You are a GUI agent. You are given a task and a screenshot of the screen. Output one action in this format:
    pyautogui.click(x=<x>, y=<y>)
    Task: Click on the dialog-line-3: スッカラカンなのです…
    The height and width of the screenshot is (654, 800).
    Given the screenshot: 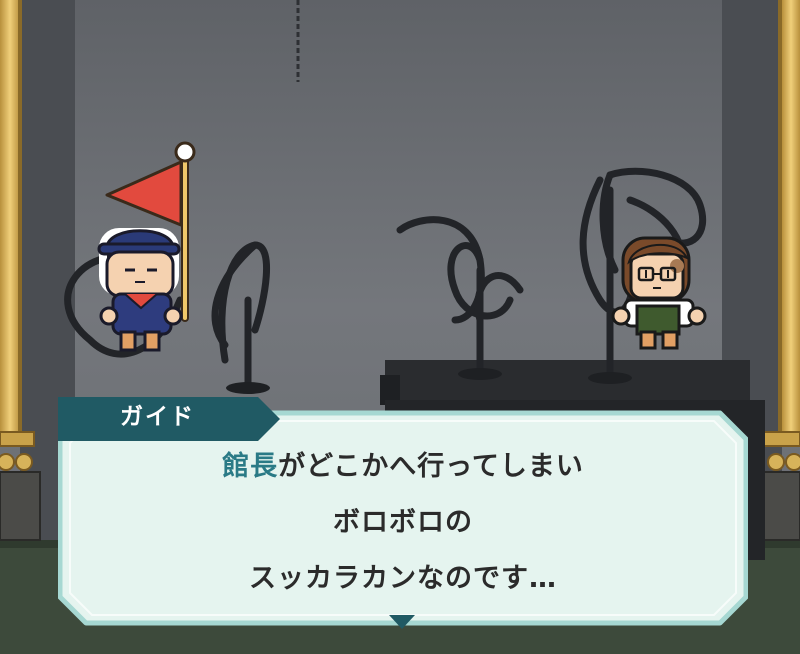 What is the action you would take?
    pyautogui.click(x=403, y=578)
    